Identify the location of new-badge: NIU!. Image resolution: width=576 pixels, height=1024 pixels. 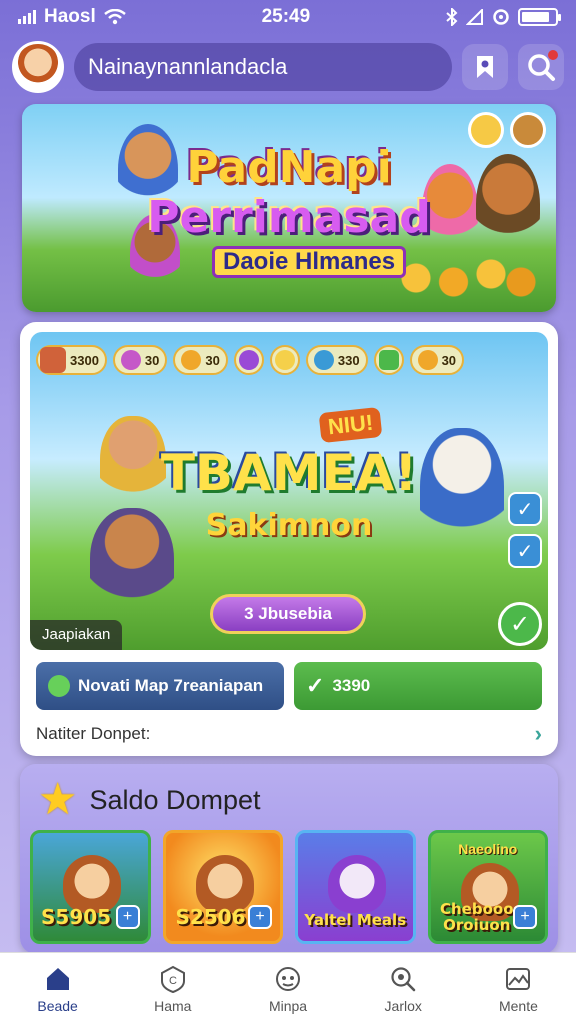
(350, 425).